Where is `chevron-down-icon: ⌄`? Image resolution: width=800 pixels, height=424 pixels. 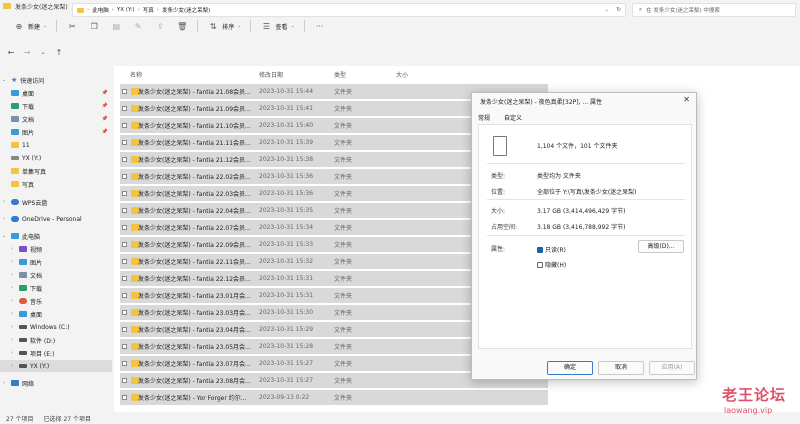 chevron-down-icon: ⌄ is located at coordinates (606, 10).